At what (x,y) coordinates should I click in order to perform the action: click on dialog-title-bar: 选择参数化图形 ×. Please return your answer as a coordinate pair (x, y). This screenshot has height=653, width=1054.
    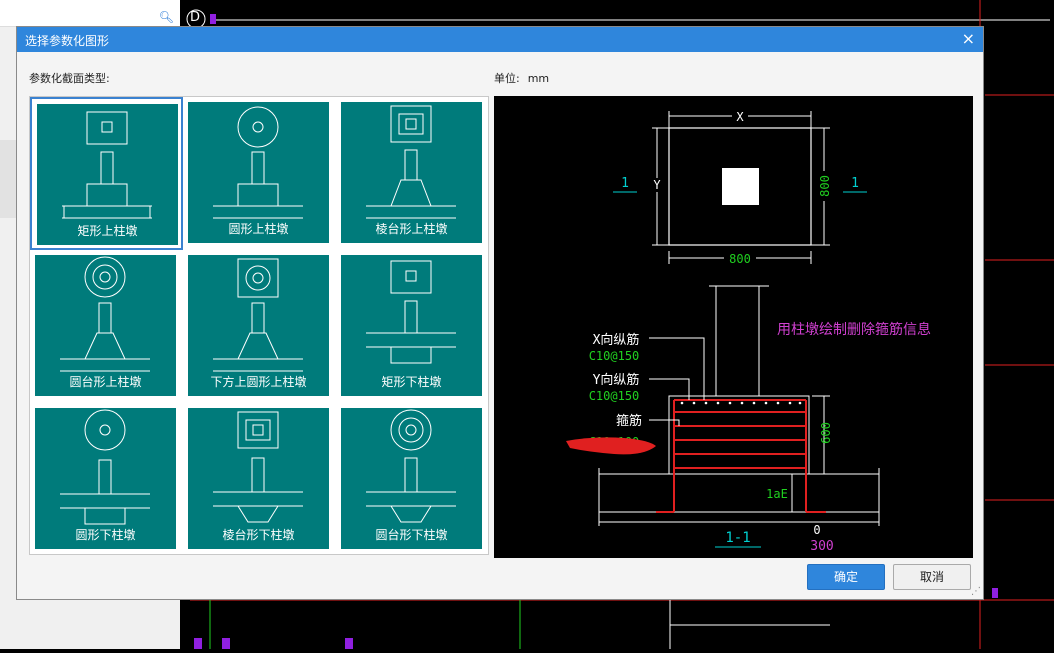
    Looking at the image, I should click on (500, 39).